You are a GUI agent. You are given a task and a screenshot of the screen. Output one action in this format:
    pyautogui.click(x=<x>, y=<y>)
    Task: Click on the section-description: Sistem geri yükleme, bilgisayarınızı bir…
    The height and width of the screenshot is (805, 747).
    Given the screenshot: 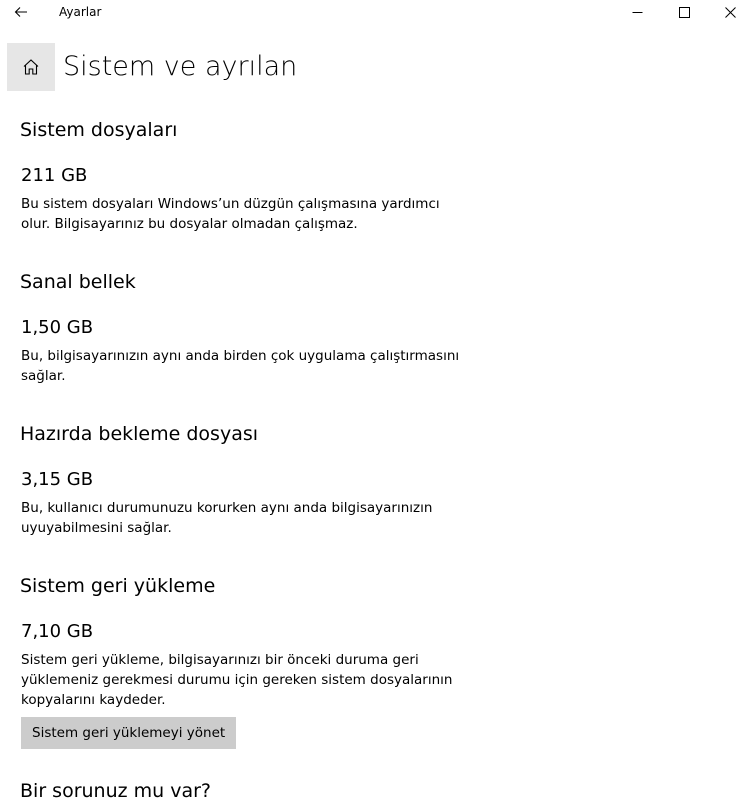 What is the action you would take?
    pyautogui.click(x=237, y=680)
    